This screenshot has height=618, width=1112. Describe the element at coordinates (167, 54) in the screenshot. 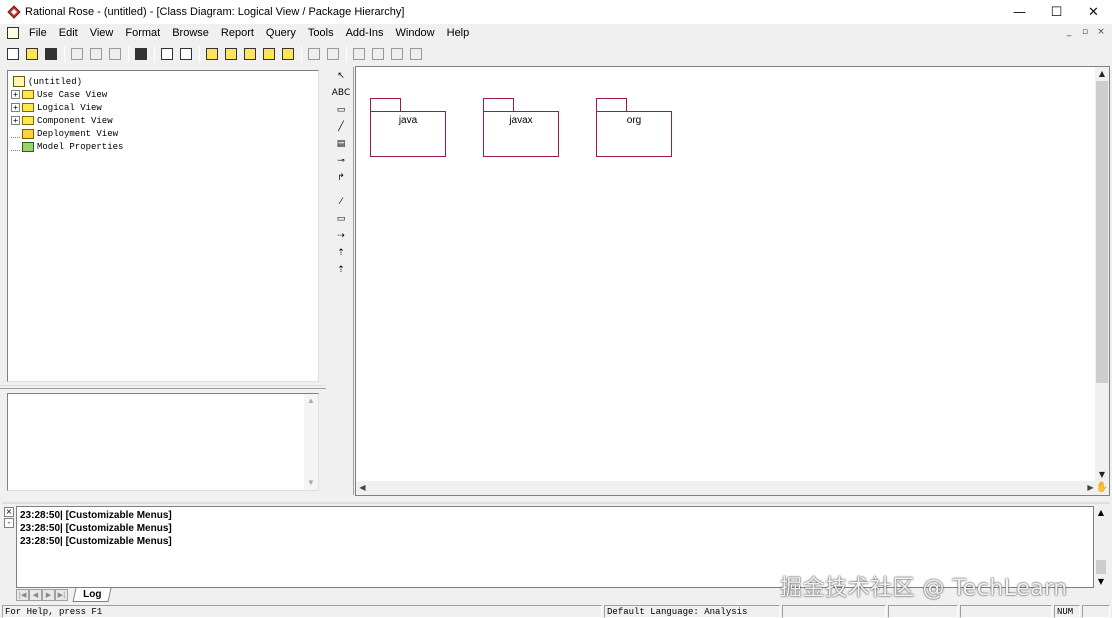

I see `context-help-button` at that location.